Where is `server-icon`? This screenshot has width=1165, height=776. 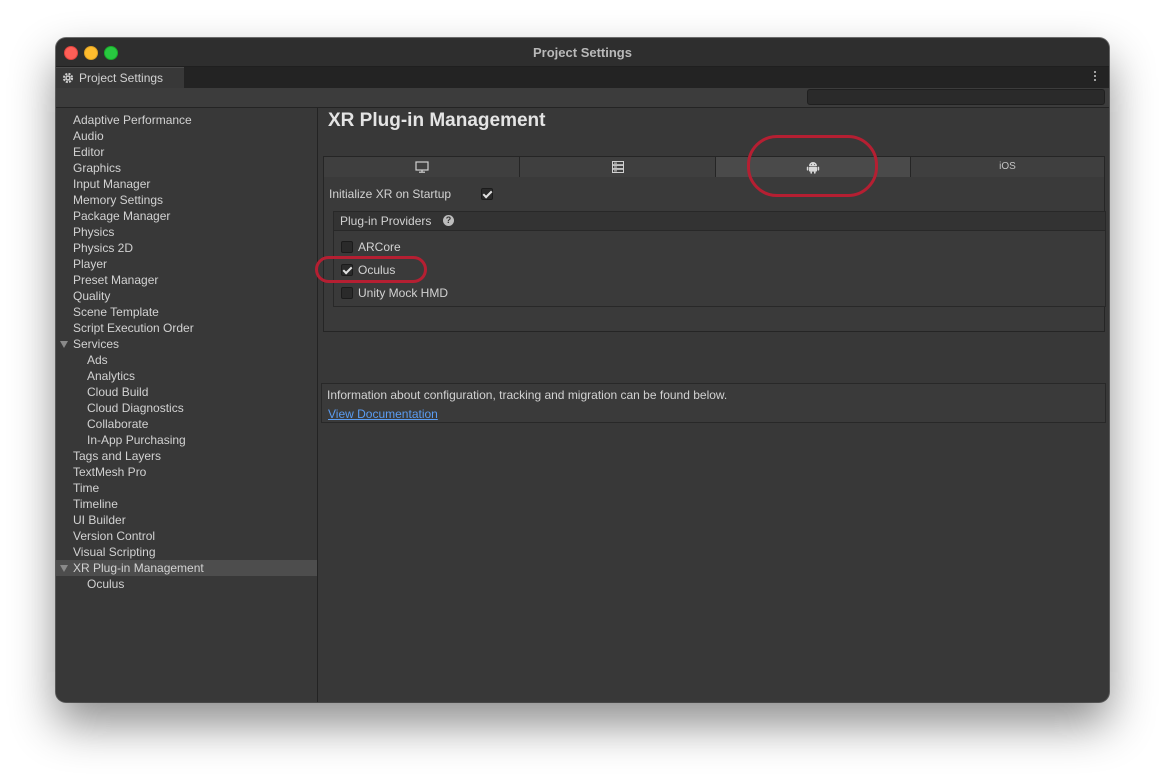
server-icon is located at coordinates (617, 167).